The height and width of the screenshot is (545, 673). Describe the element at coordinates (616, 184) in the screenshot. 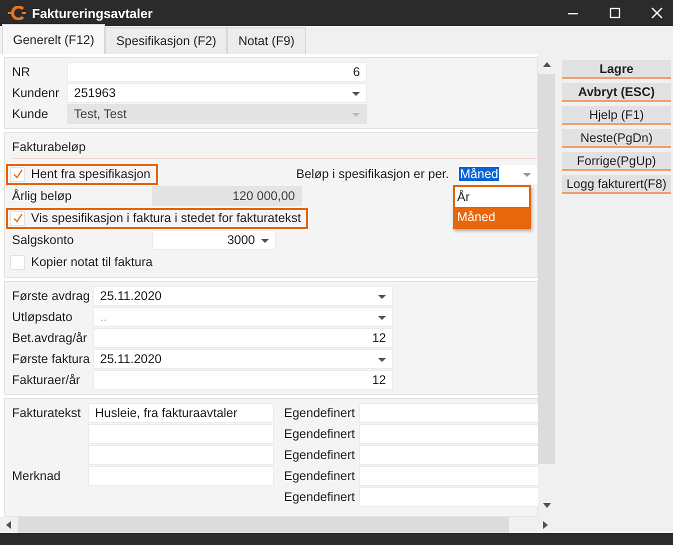

I see `action-button: Logg fakturert(F8)` at that location.